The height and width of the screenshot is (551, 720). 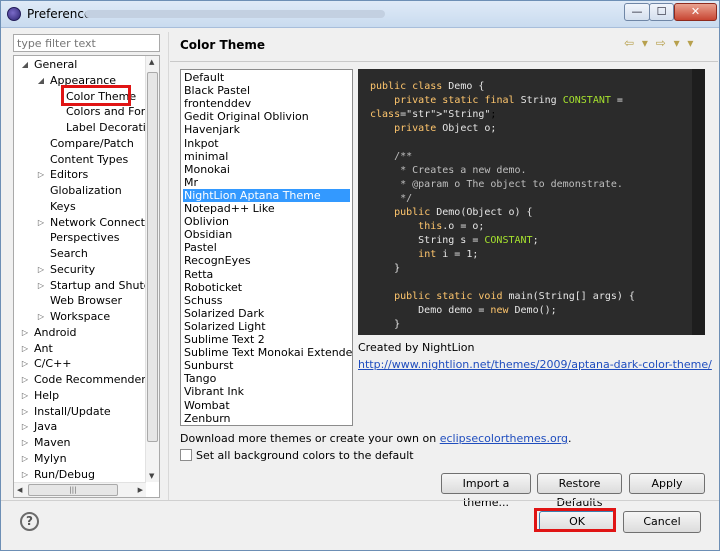 What do you see at coordinates (151, 476) in the screenshot?
I see `scroll-down-icon: ▼` at bounding box center [151, 476].